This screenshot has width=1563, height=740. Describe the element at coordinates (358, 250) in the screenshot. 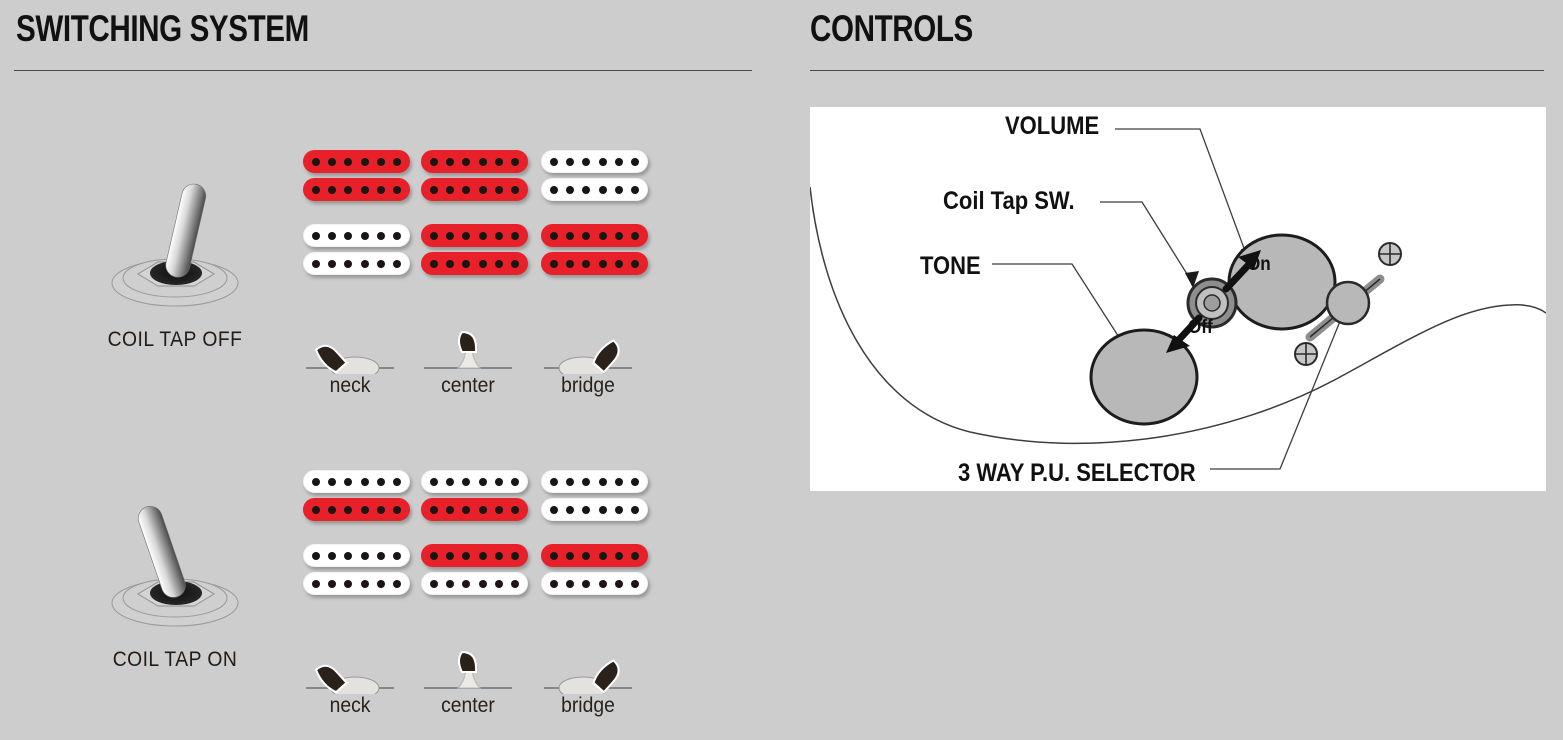

I see `bridge-pickup` at that location.